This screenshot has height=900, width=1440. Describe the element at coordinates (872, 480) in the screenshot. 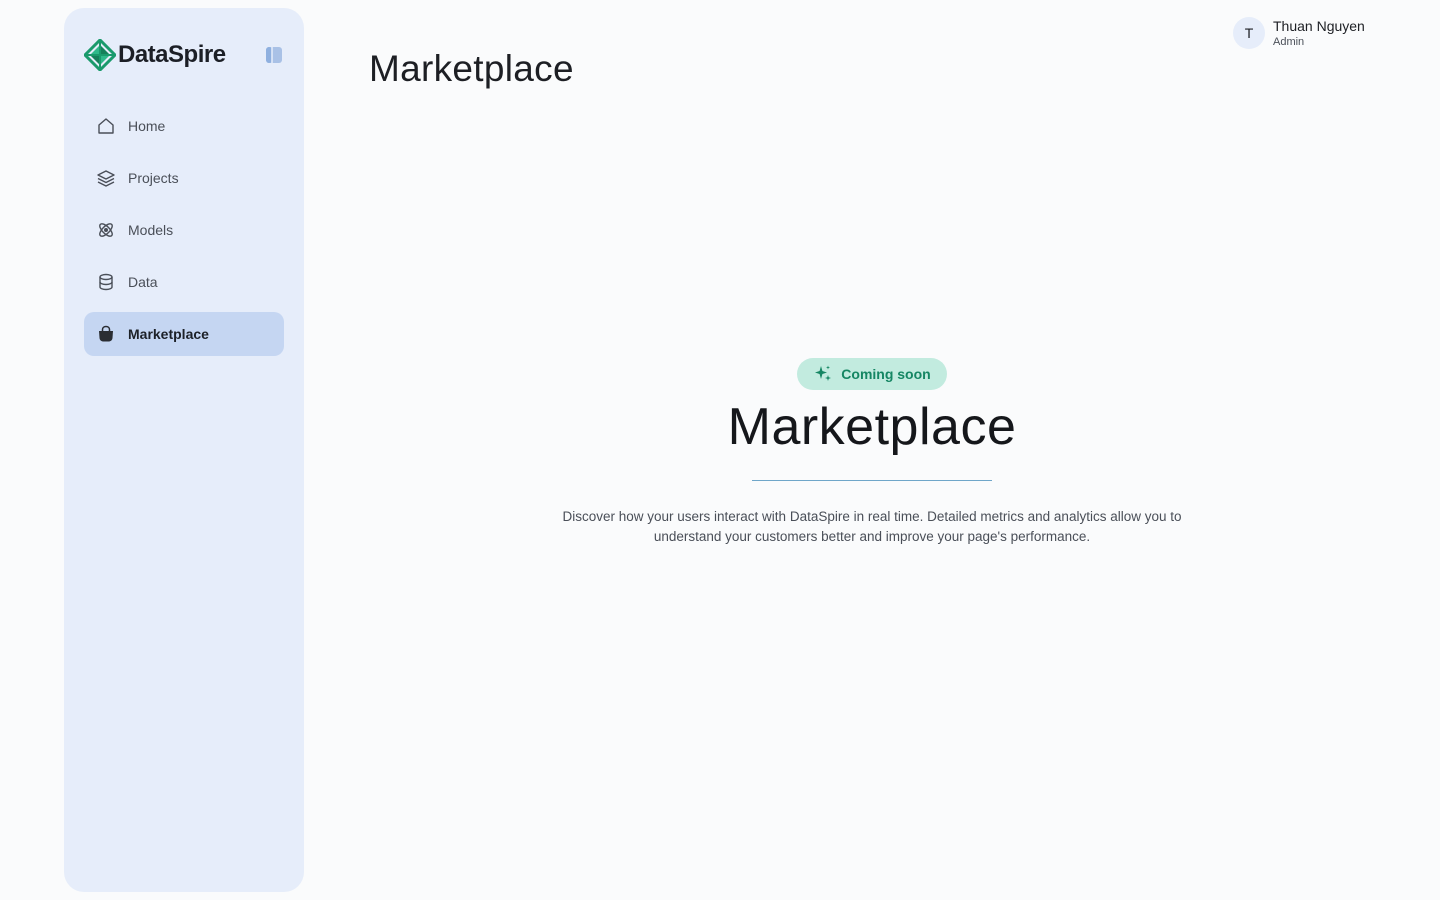

I see `hero-divider` at that location.